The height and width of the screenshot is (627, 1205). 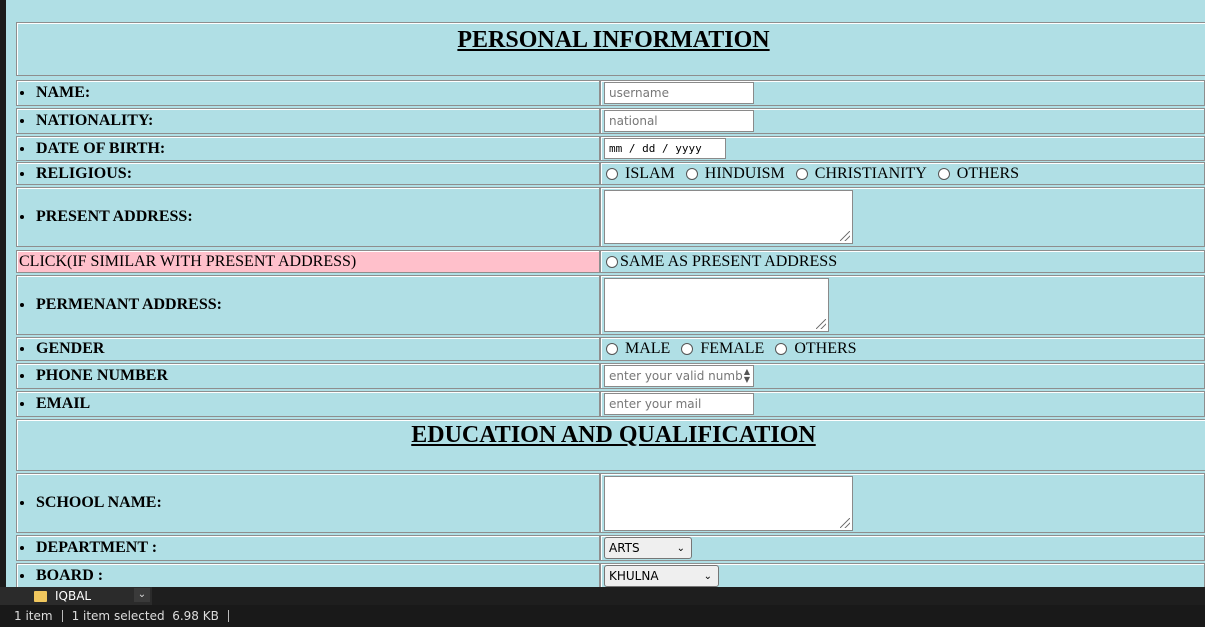 What do you see at coordinates (902, 217) in the screenshot?
I see `present-address-cell` at bounding box center [902, 217].